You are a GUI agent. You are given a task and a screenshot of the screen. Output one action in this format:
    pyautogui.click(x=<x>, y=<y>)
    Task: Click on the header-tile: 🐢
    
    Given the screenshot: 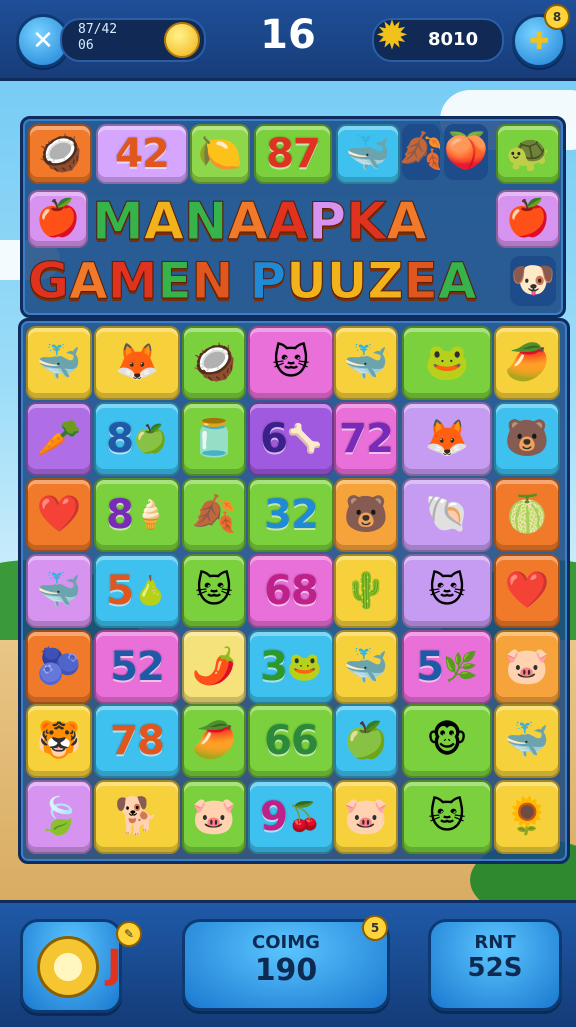 What is the action you would take?
    pyautogui.click(x=528, y=154)
    